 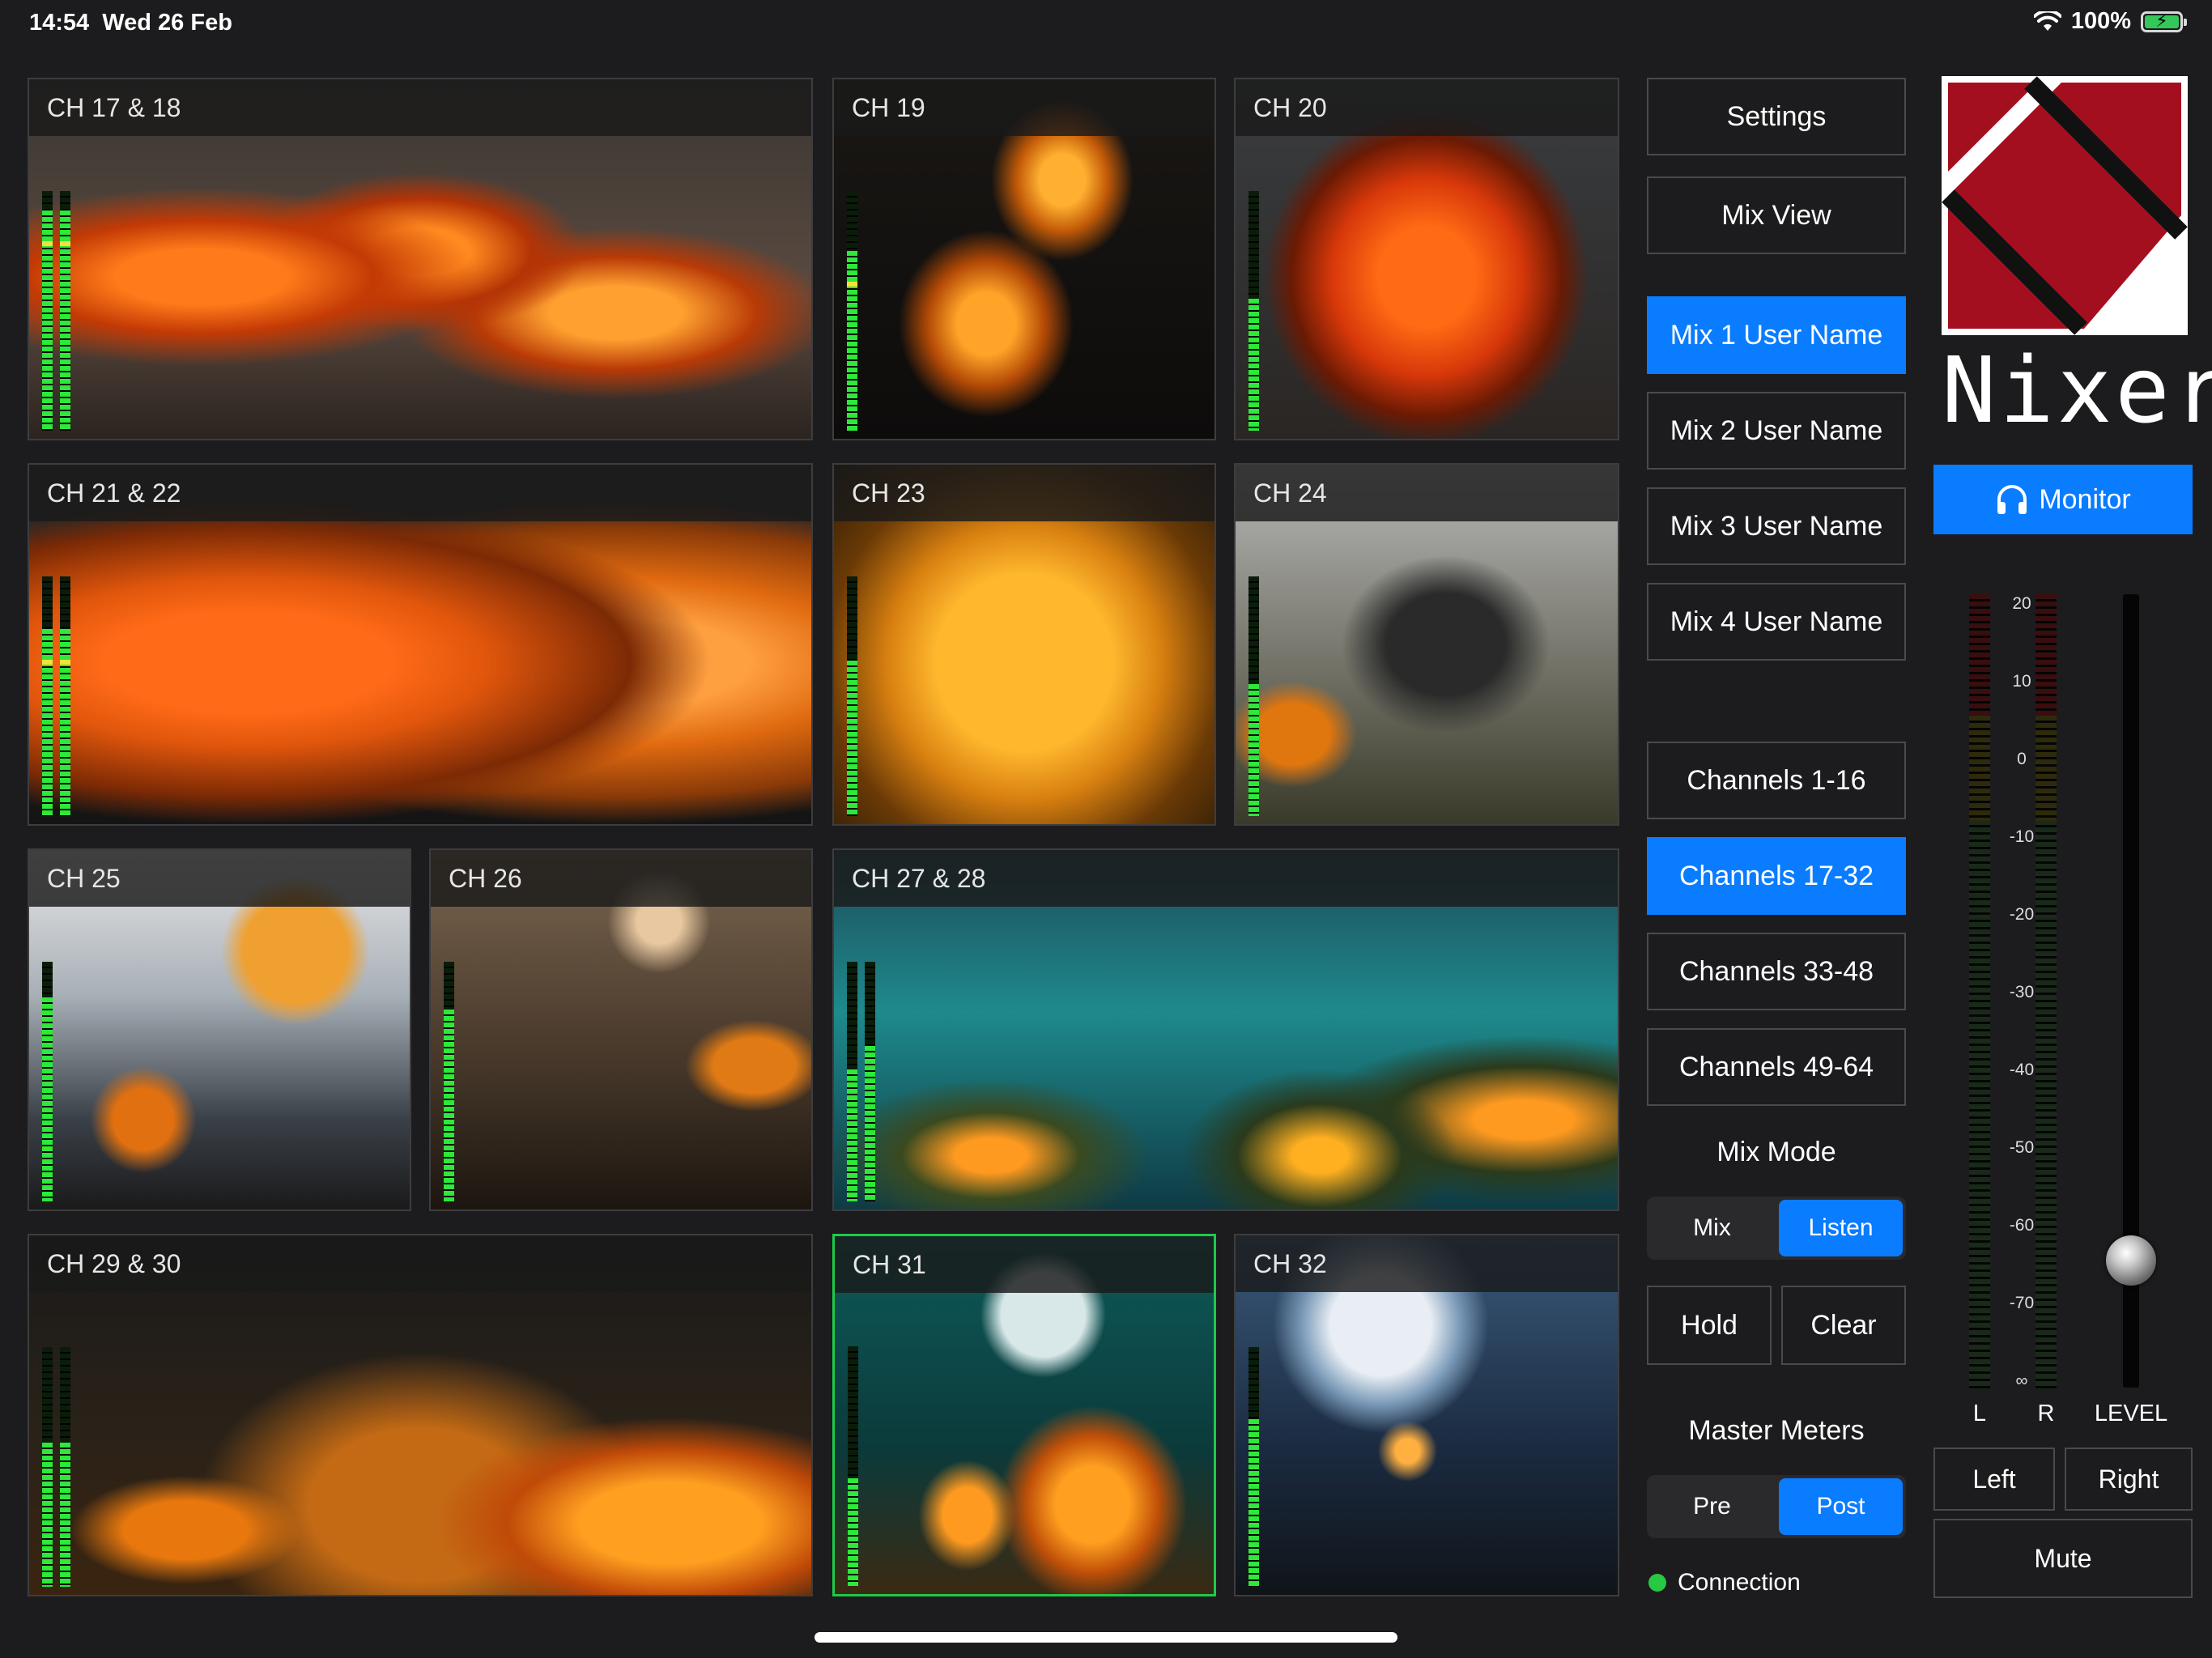 What do you see at coordinates (2131, 1413) in the screenshot?
I see `level-label: LEVEL` at bounding box center [2131, 1413].